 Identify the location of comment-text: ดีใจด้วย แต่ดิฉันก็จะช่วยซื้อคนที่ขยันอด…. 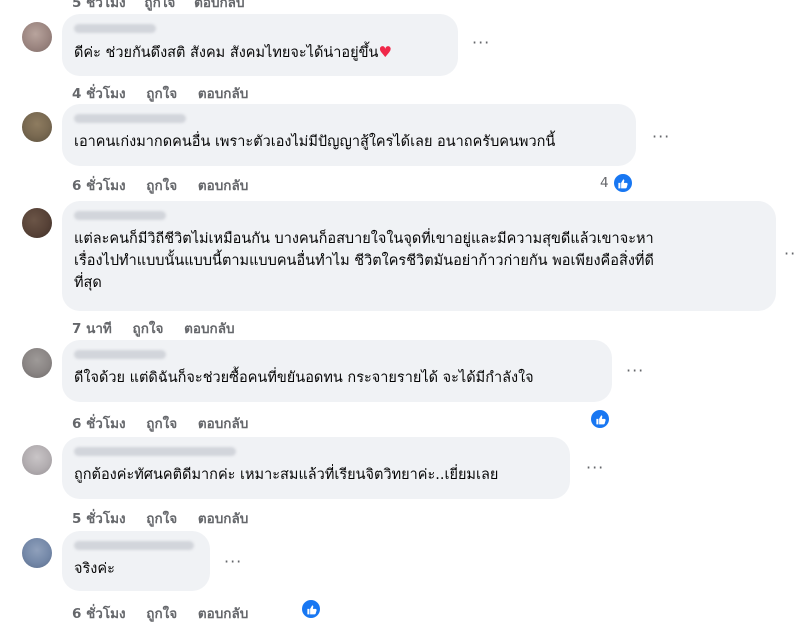
(304, 378).